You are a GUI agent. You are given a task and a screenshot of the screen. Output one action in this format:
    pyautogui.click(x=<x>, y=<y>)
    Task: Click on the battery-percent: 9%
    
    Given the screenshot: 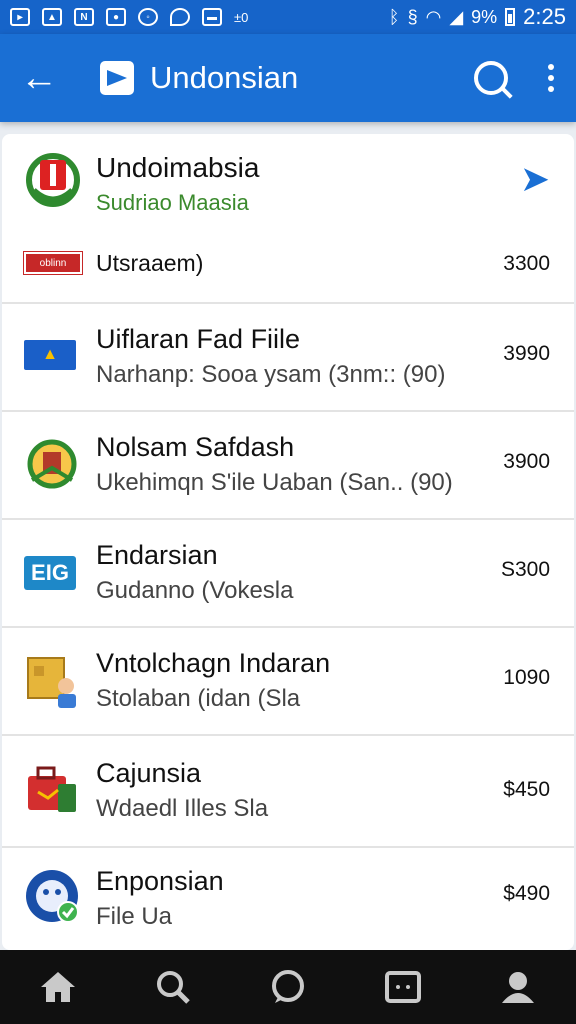 What is the action you would take?
    pyautogui.click(x=484, y=16)
    